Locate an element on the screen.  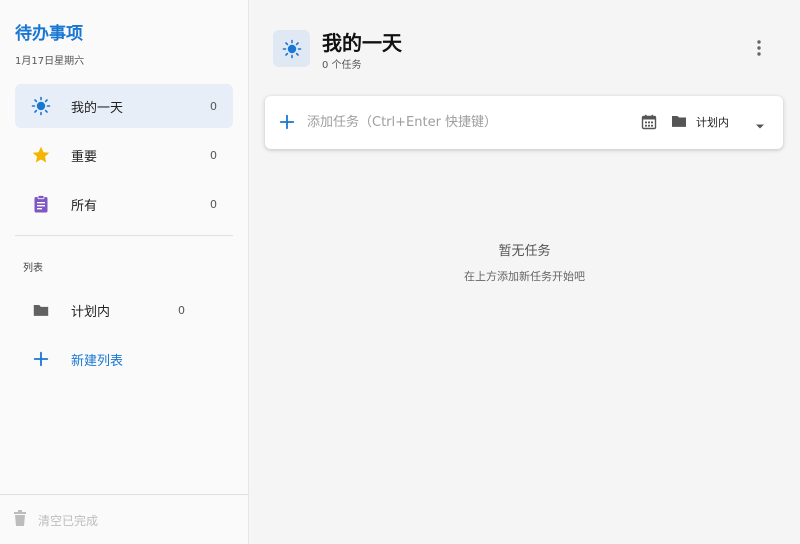
header-sun-icon is located at coordinates (291, 48).